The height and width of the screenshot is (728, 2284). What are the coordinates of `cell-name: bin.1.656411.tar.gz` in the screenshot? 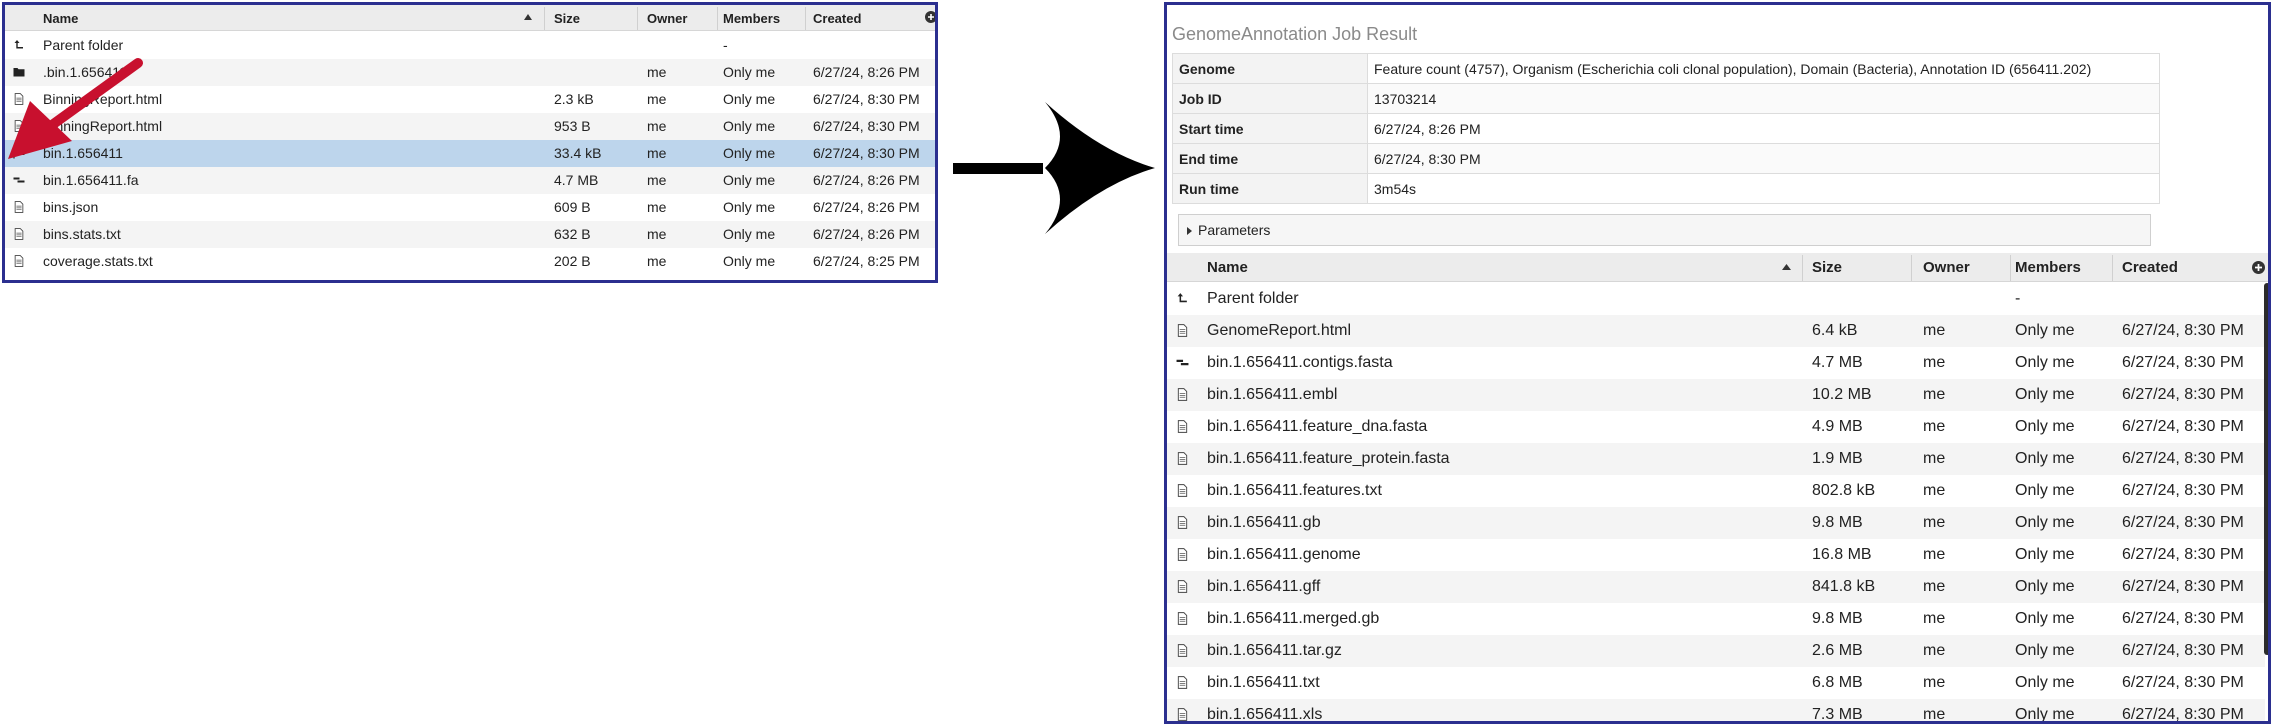 It's located at (1274, 650).